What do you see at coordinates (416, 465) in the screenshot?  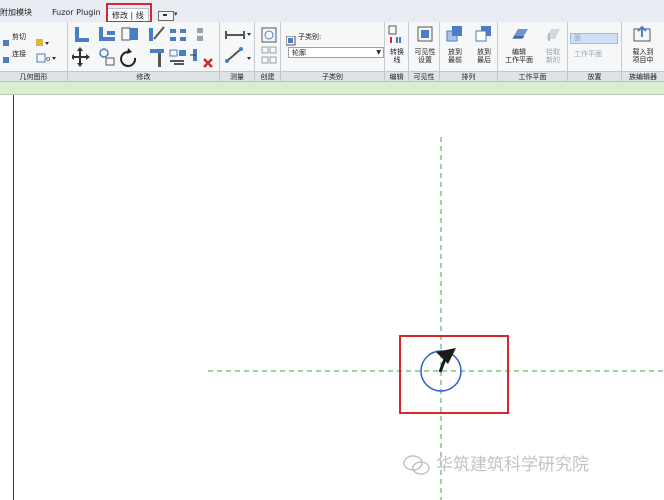 I see `wechat-icon` at bounding box center [416, 465].